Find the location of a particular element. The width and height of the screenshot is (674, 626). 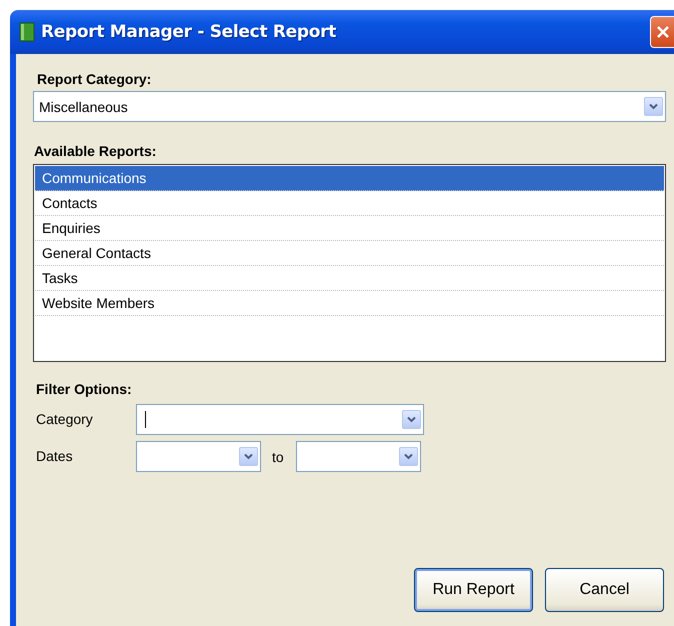

dialog-button: Run Report is located at coordinates (473, 590).